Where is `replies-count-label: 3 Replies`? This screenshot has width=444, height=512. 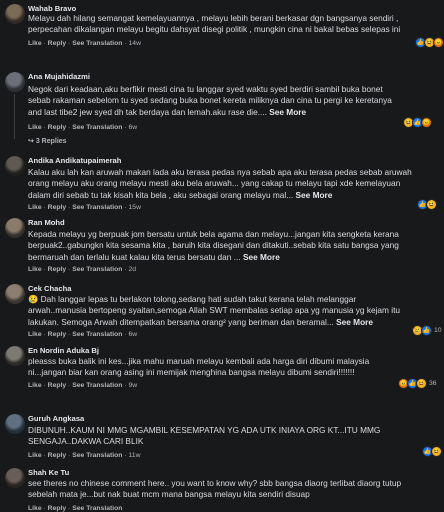
replies-count-label: 3 Replies is located at coordinates (51, 141).